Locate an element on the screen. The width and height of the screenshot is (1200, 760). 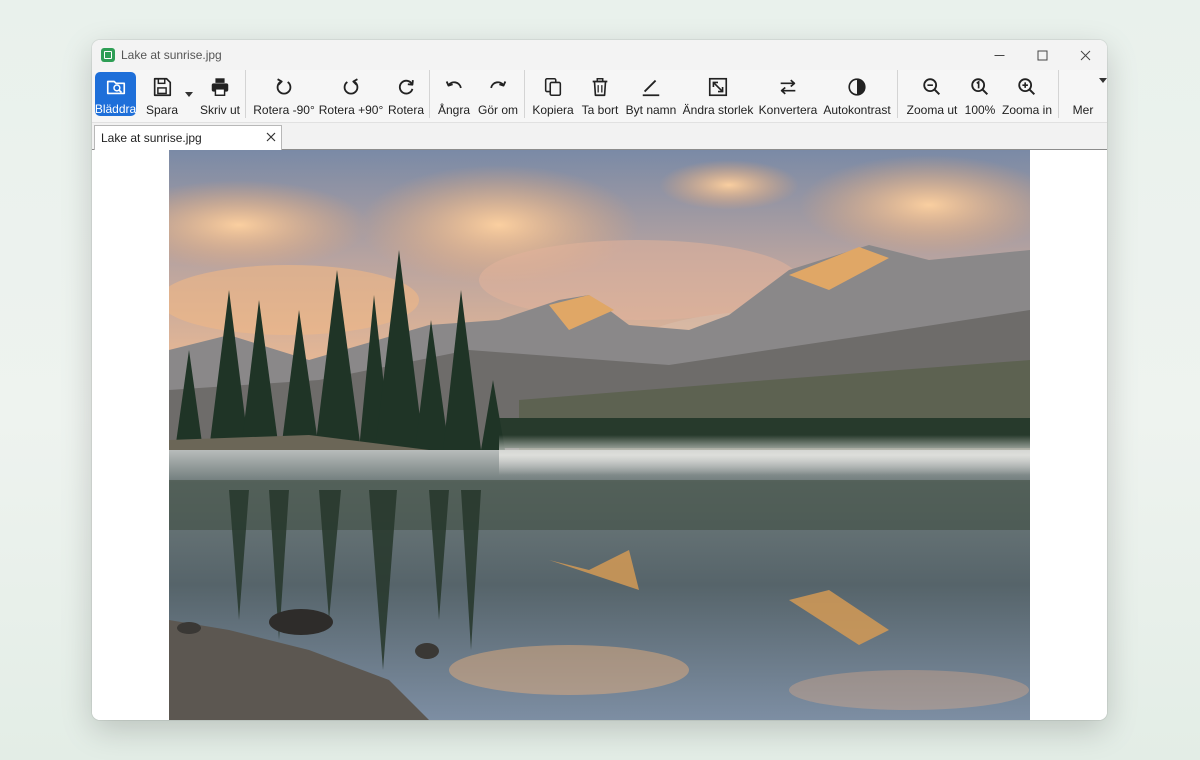
save-button: Spara is located at coordinates (162, 96).